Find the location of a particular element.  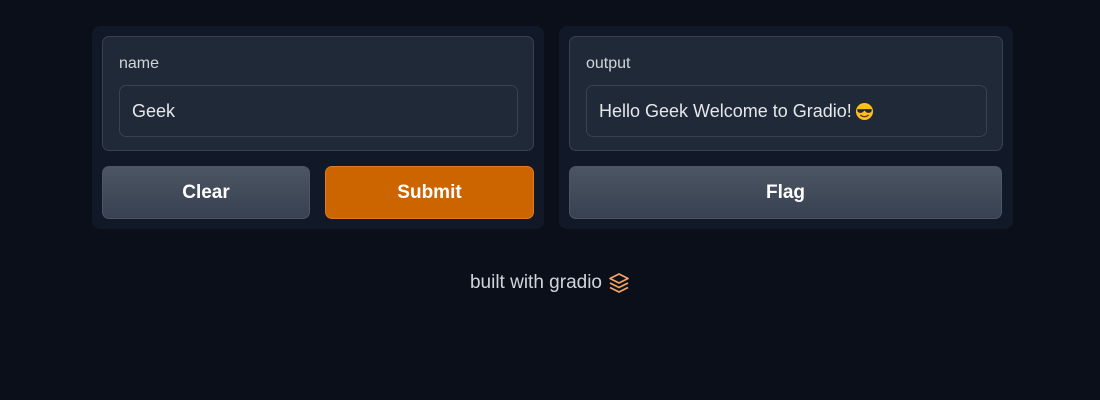

output-label: output is located at coordinates (608, 63).